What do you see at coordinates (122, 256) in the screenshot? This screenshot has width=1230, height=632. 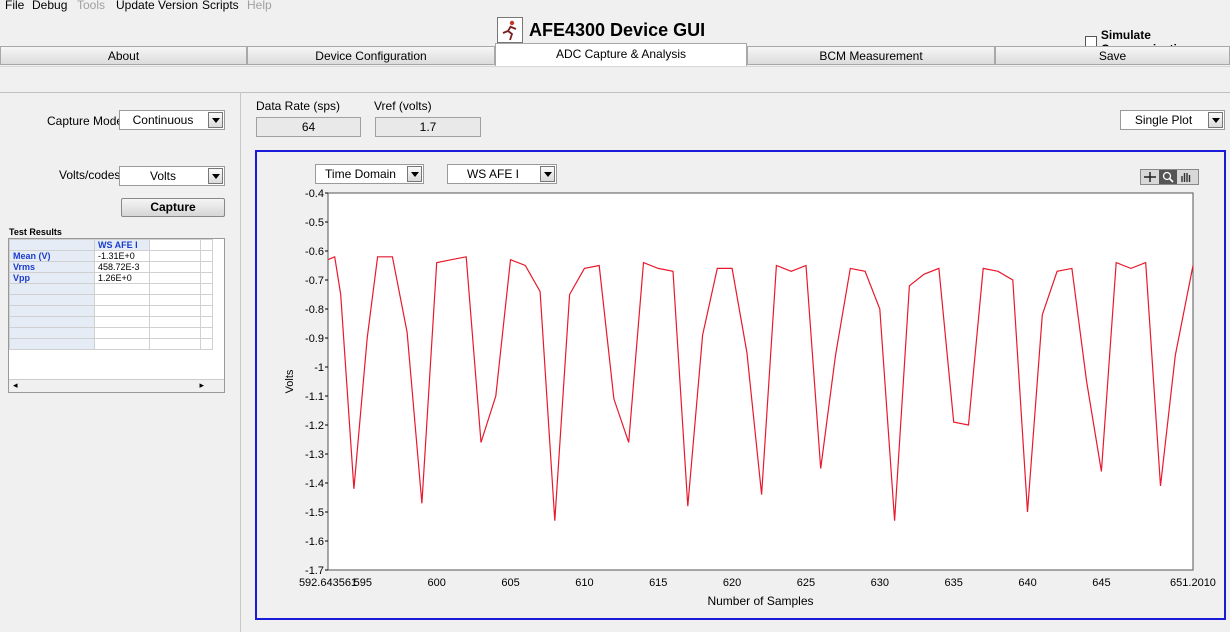 I see `cell-mean-value: -1.31E+0` at bounding box center [122, 256].